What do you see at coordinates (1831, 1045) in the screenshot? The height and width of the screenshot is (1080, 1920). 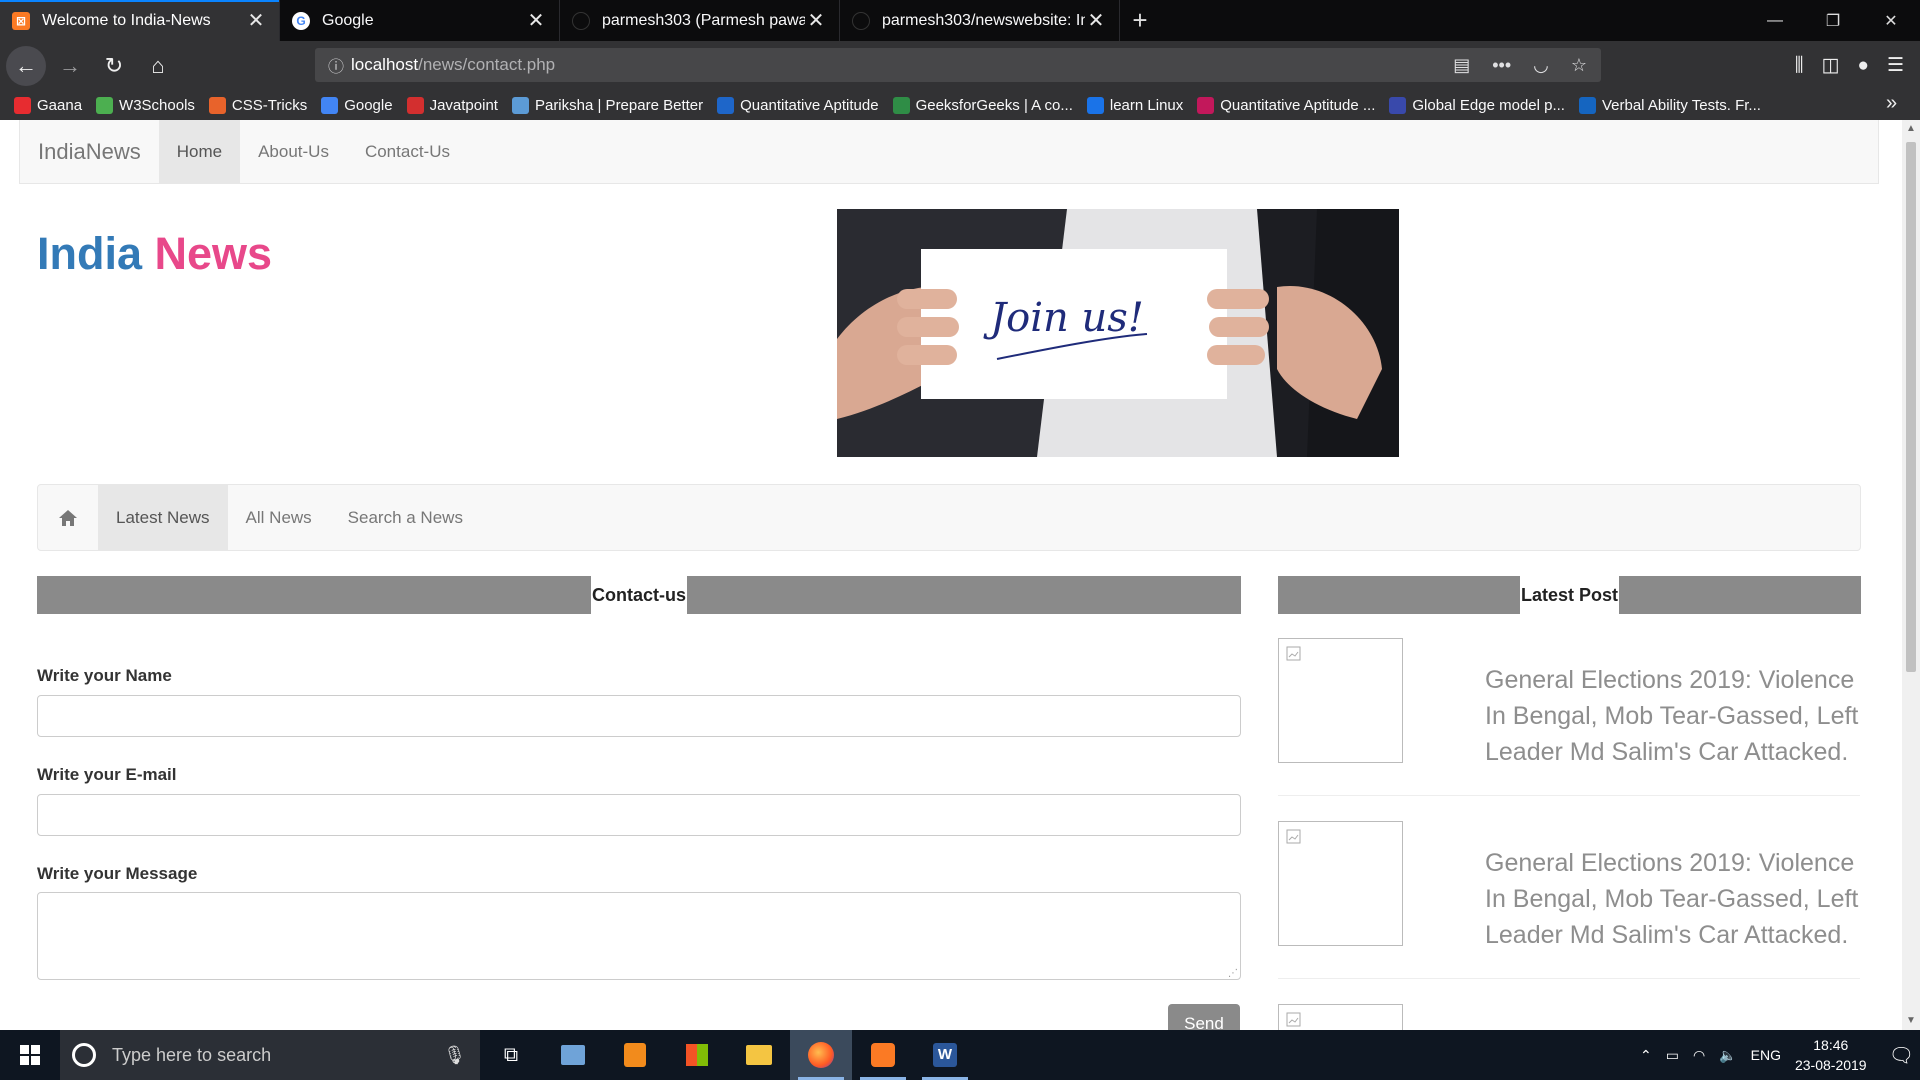 I see `clock-time: 18:46` at bounding box center [1831, 1045].